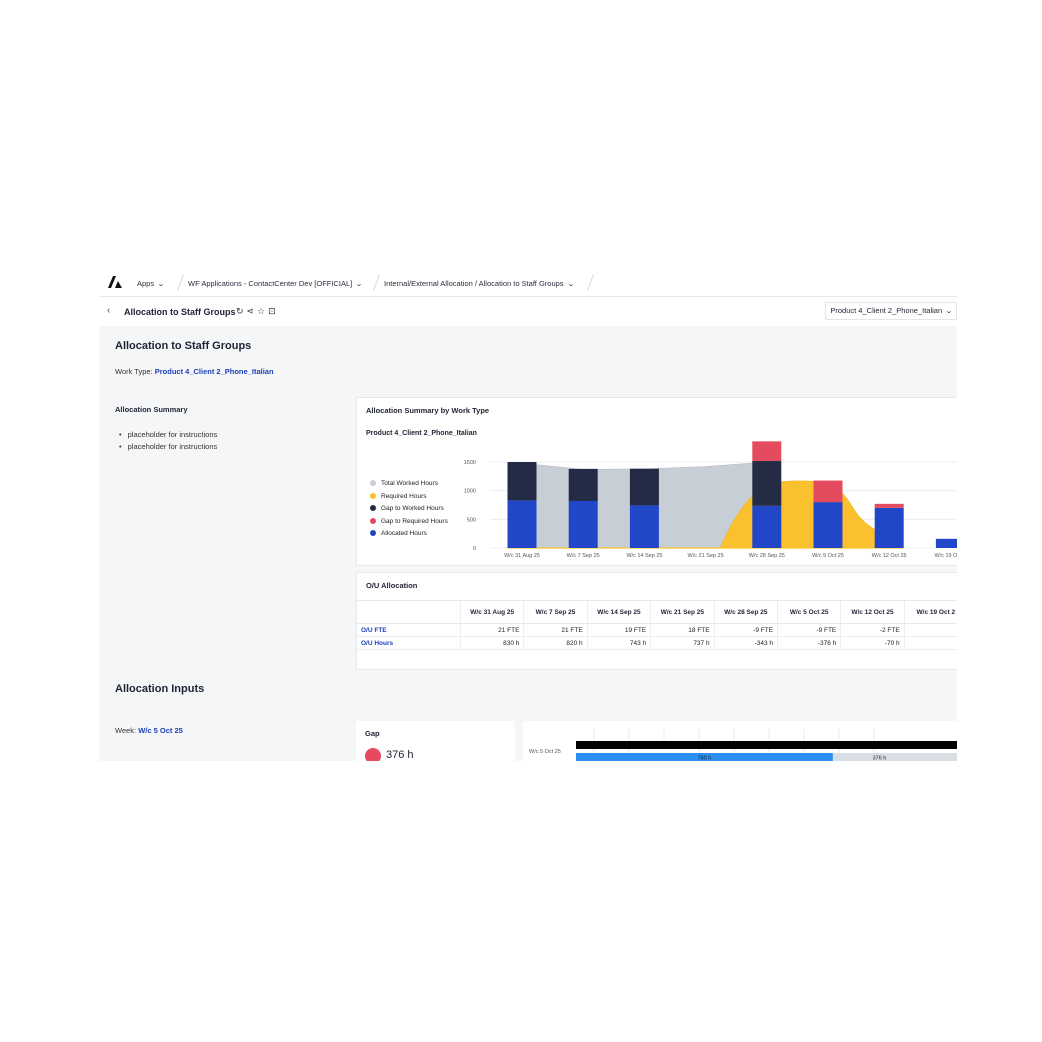 The width and height of the screenshot is (1042, 1042). Describe the element at coordinates (618, 612) in the screenshot. I see `column-header: W/c 14 Sep 25` at that location.